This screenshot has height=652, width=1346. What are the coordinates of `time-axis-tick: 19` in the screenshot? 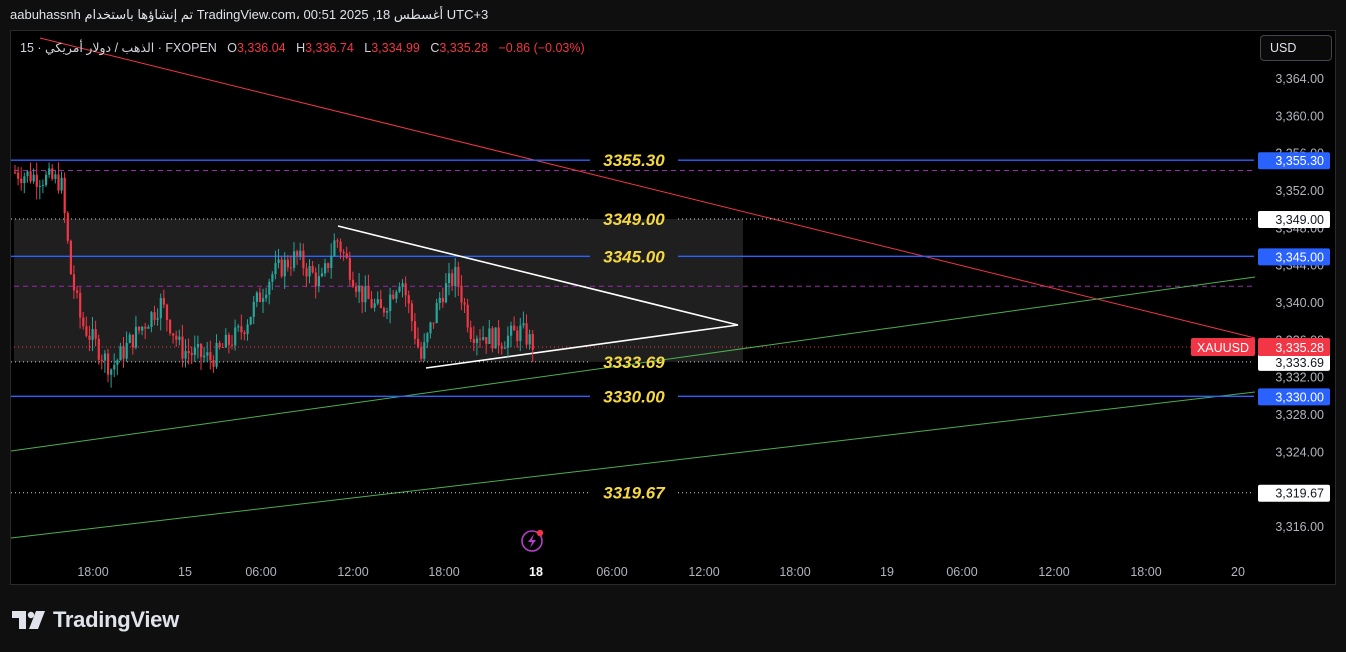 It's located at (887, 572).